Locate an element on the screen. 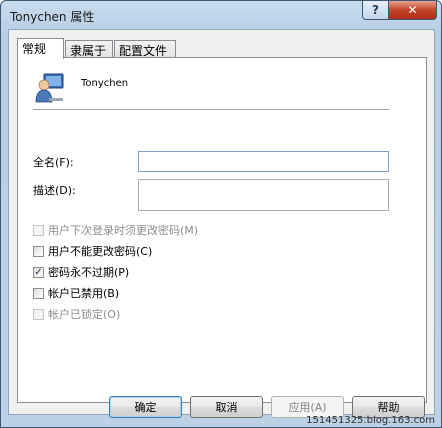 The height and width of the screenshot is (428, 442). description-field is located at coordinates (263, 195).